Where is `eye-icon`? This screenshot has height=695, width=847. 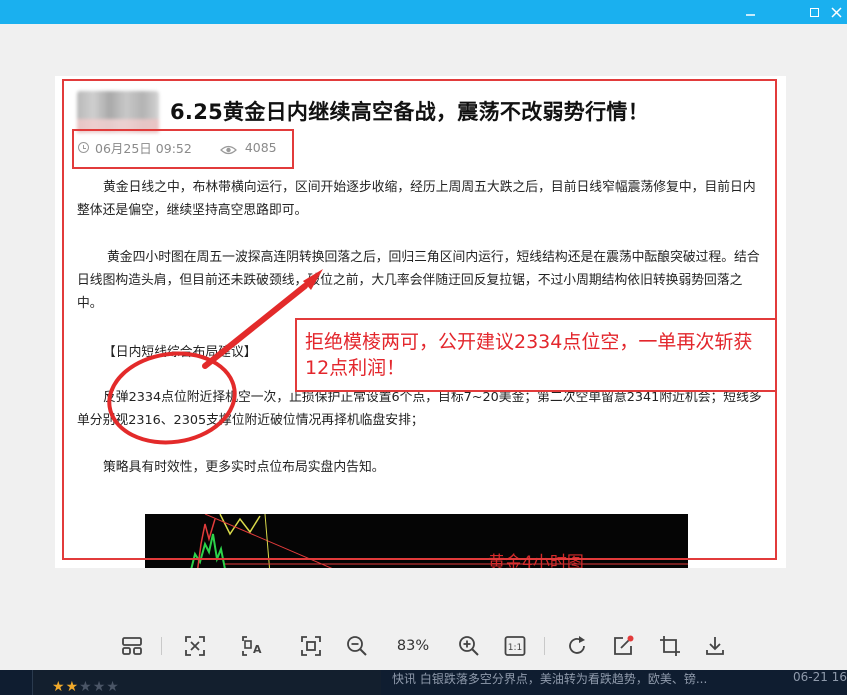 eye-icon is located at coordinates (228, 148).